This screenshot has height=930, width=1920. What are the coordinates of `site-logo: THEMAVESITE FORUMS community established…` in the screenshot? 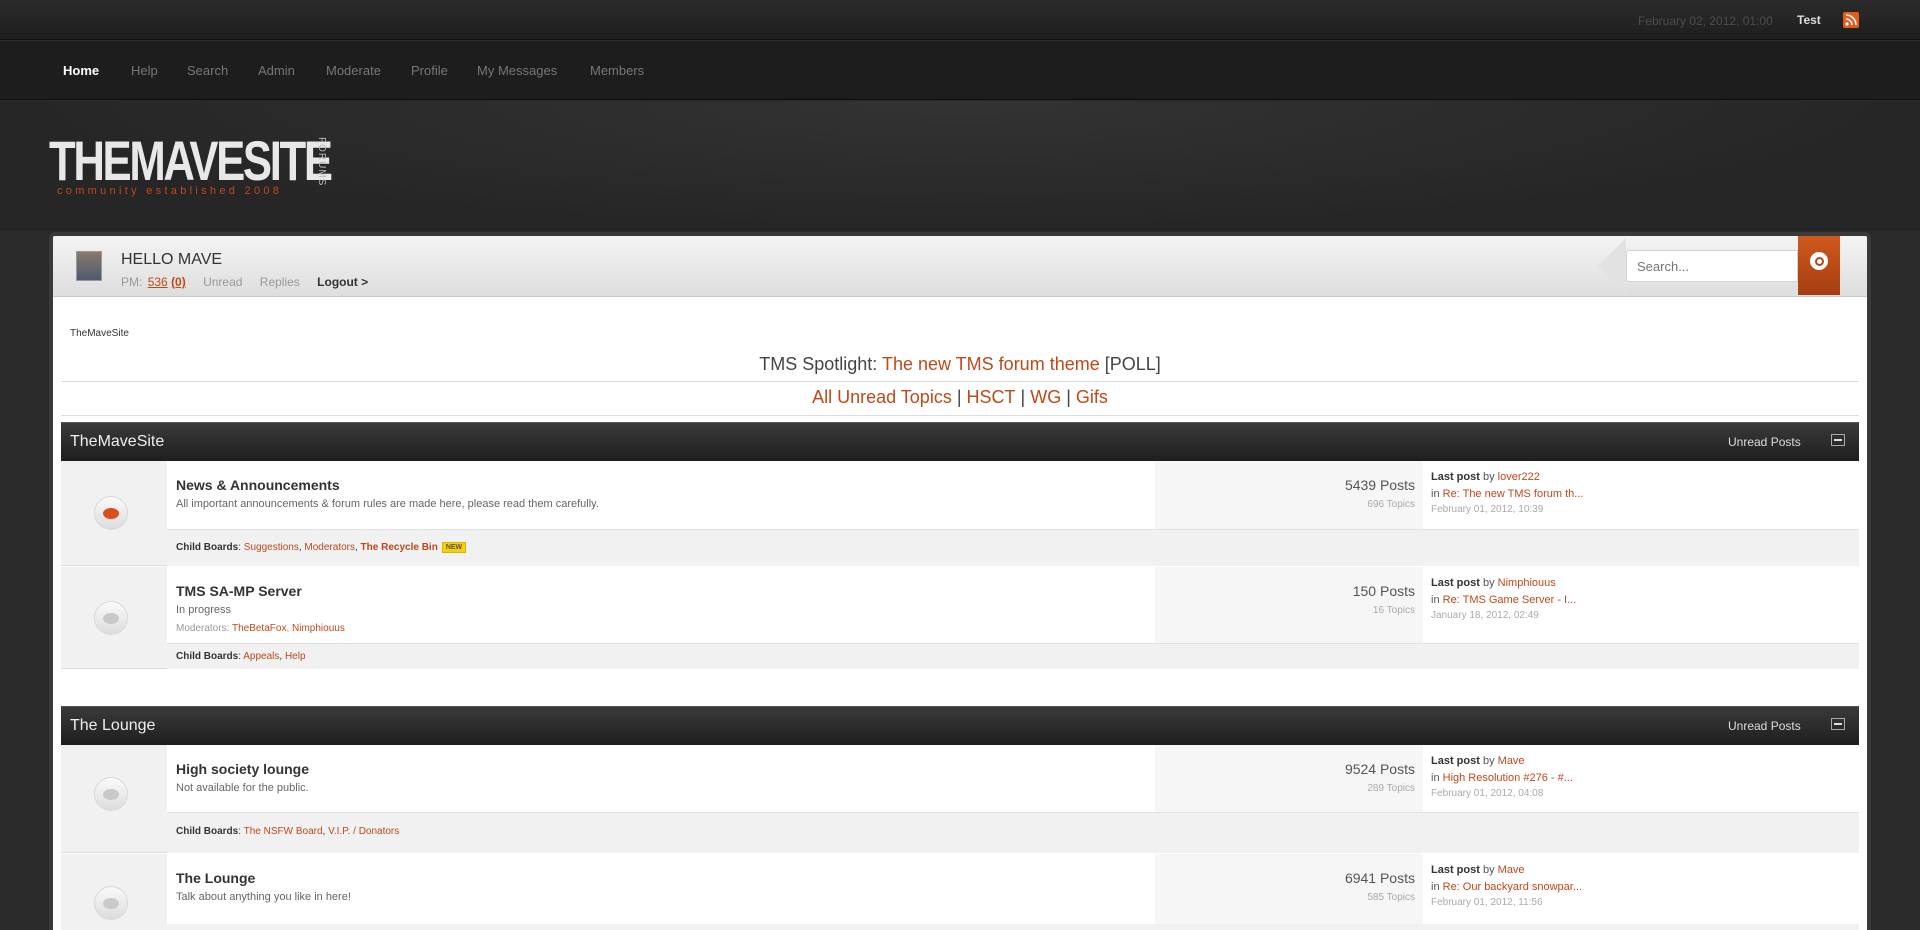 It's located at (199, 166).